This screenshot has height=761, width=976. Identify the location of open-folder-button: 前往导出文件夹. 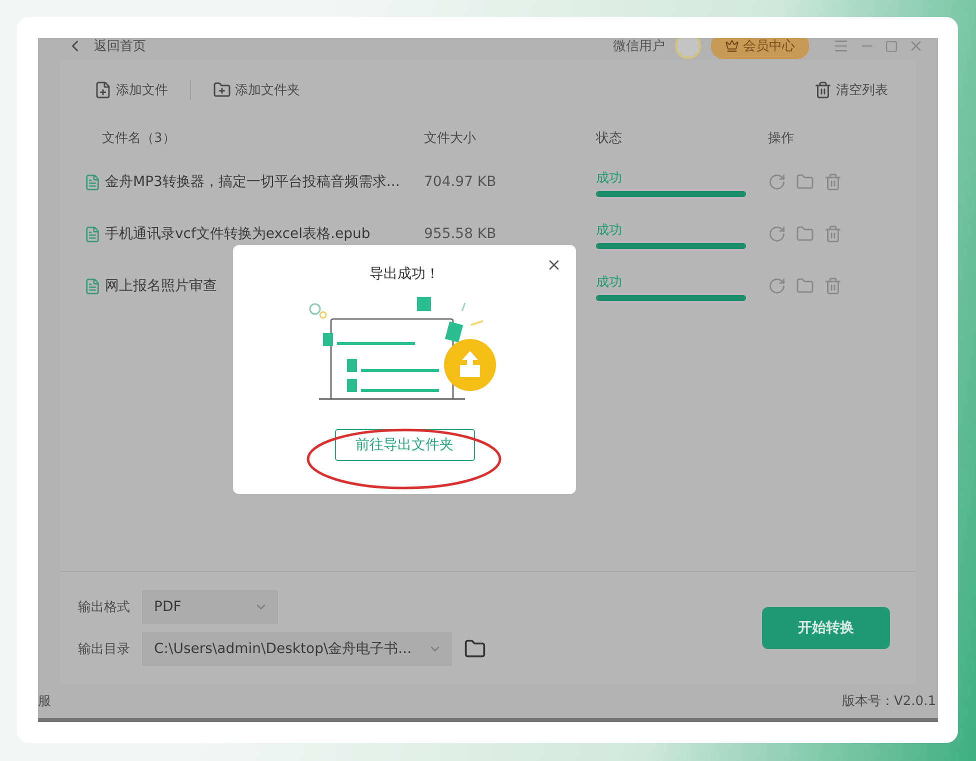
(404, 445).